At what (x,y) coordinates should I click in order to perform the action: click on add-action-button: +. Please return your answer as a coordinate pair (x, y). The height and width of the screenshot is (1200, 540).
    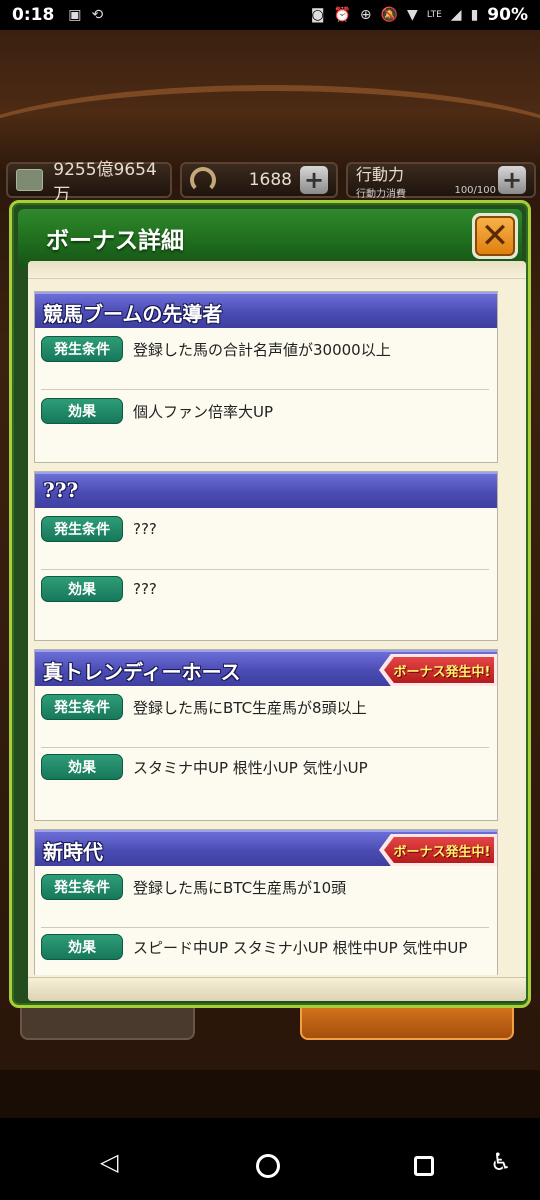
    Looking at the image, I should click on (512, 180).